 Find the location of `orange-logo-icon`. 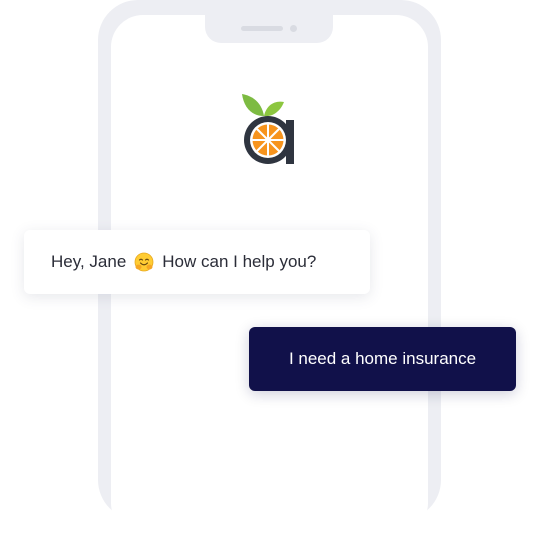

orange-logo-icon is located at coordinates (268, 129).